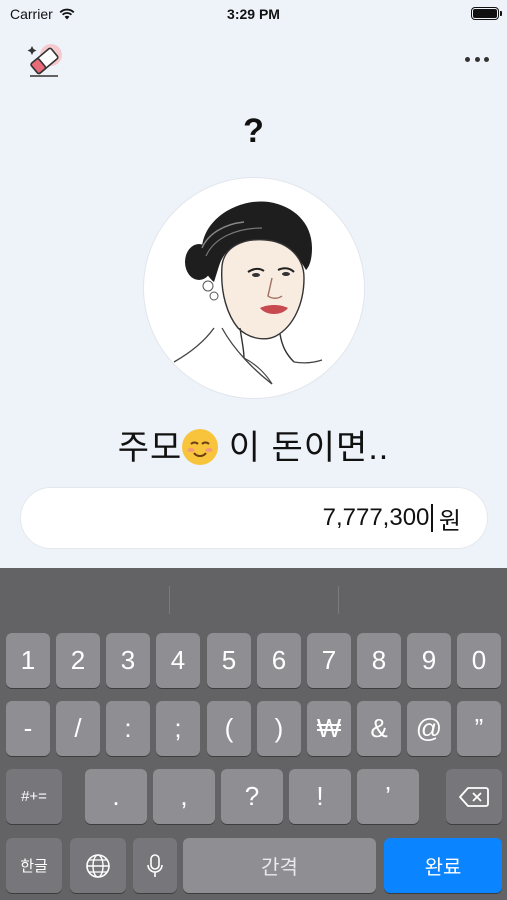  I want to click on caption-name: 주모, so click(150, 448).